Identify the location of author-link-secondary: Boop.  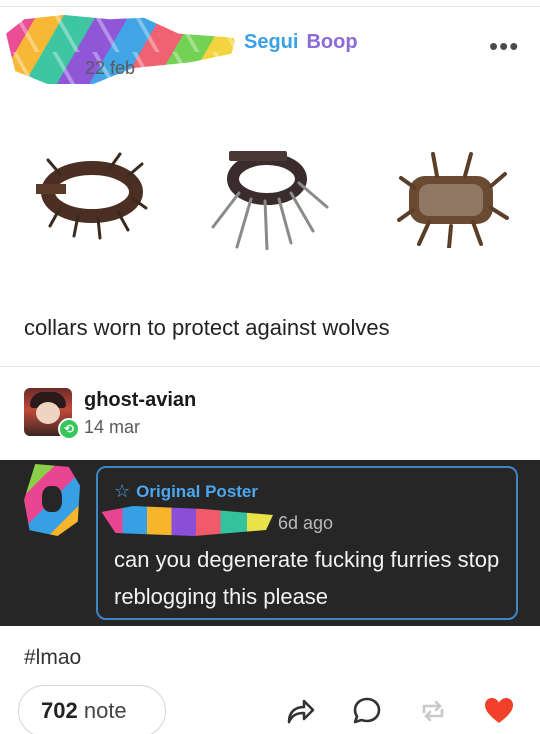
(331, 42).